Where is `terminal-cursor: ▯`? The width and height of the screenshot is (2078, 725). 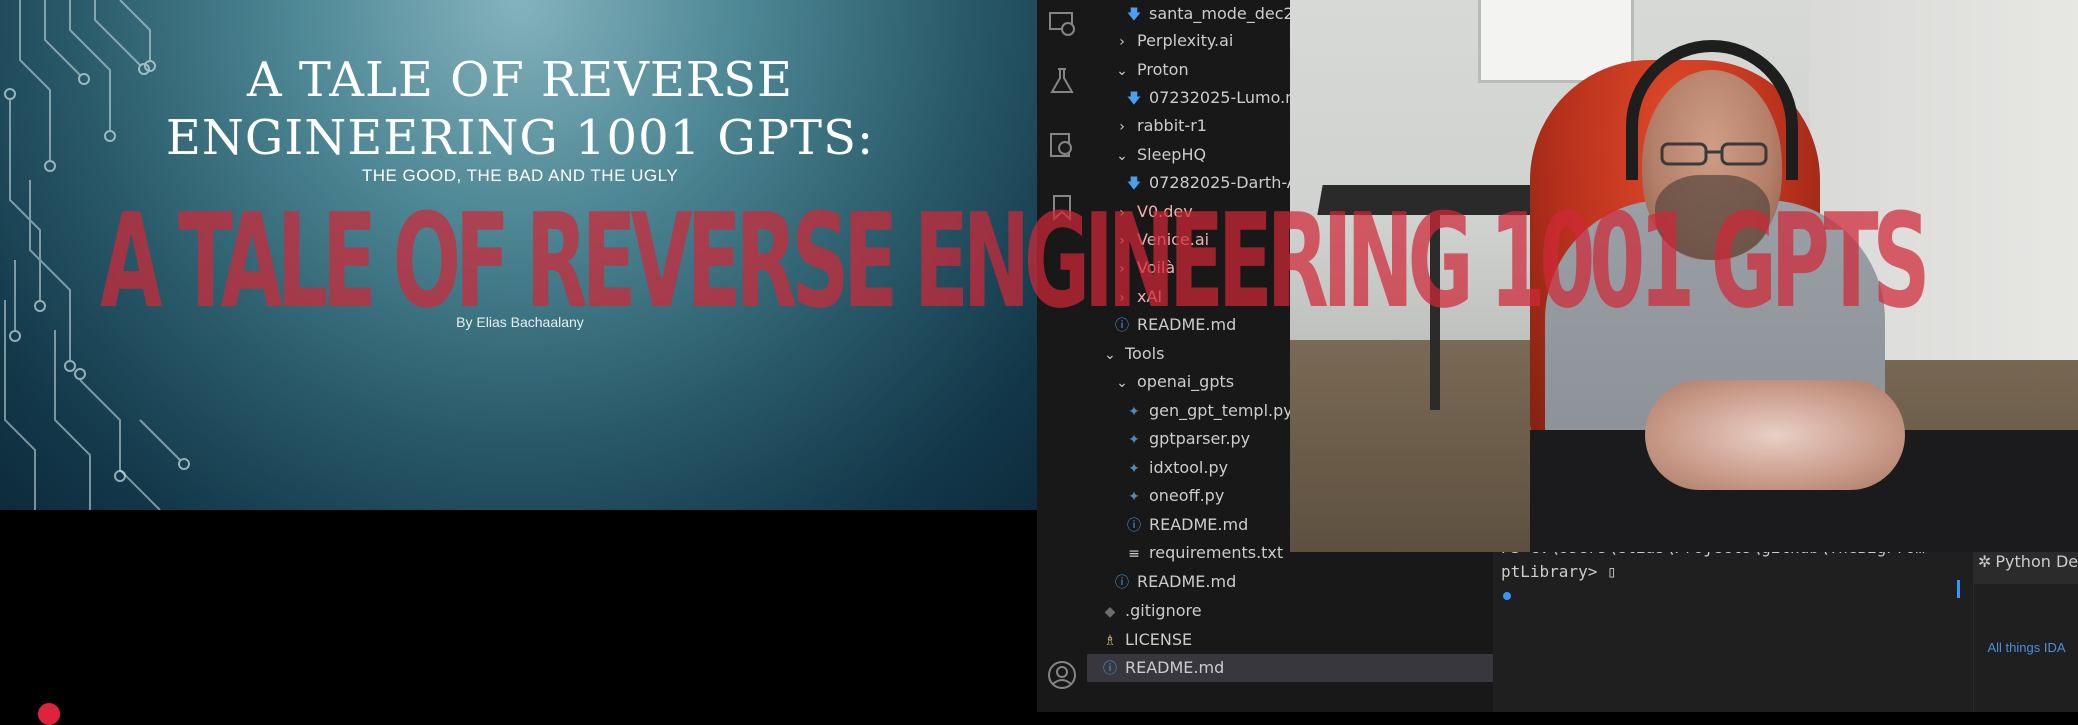
terminal-cursor: ▯ is located at coordinates (1611, 571).